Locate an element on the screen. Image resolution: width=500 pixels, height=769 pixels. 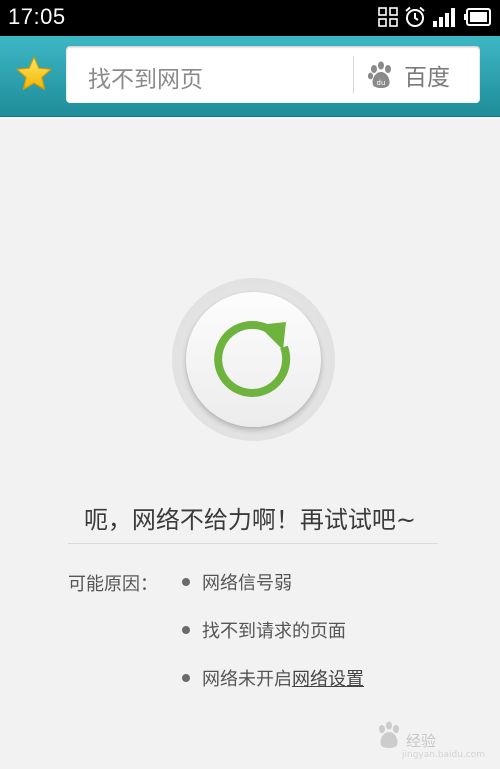
reload-button is located at coordinates (253, 359).